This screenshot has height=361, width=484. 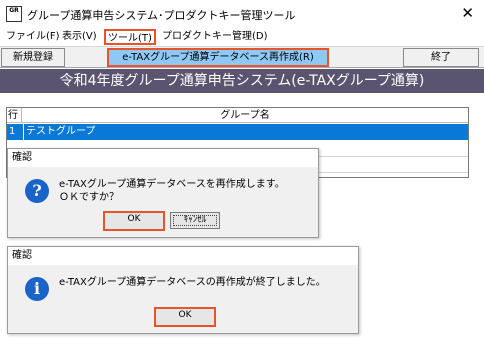 What do you see at coordinates (14, 14) in the screenshot?
I see `app-icon: GR` at bounding box center [14, 14].